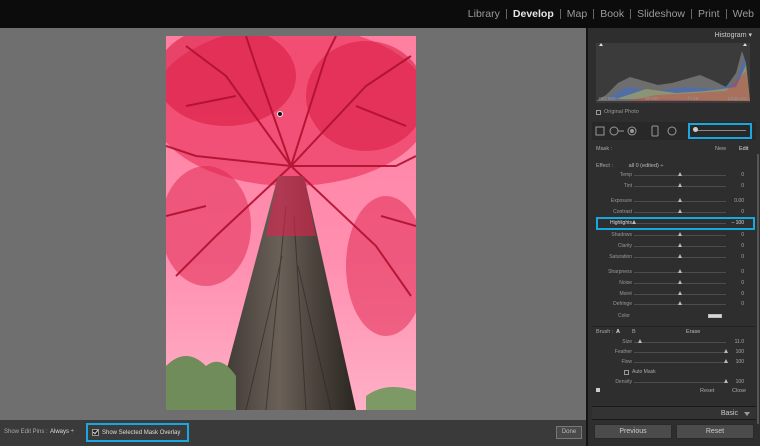 The height and width of the screenshot is (446, 760). Describe the element at coordinates (618, 332) in the screenshot. I see `brush-a-button: A` at that location.